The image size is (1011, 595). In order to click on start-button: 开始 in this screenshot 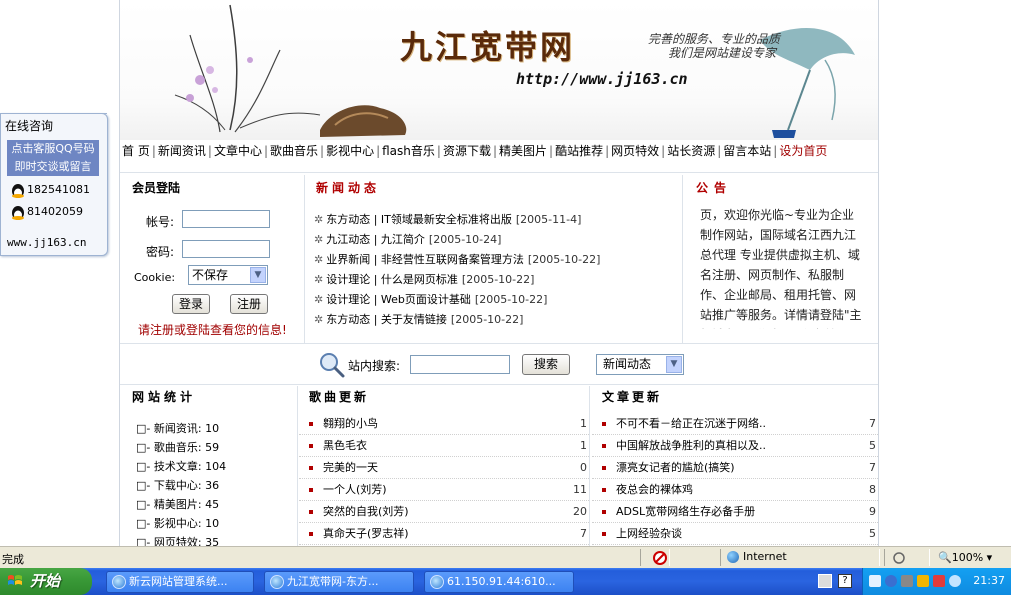, I will do `click(46, 581)`.